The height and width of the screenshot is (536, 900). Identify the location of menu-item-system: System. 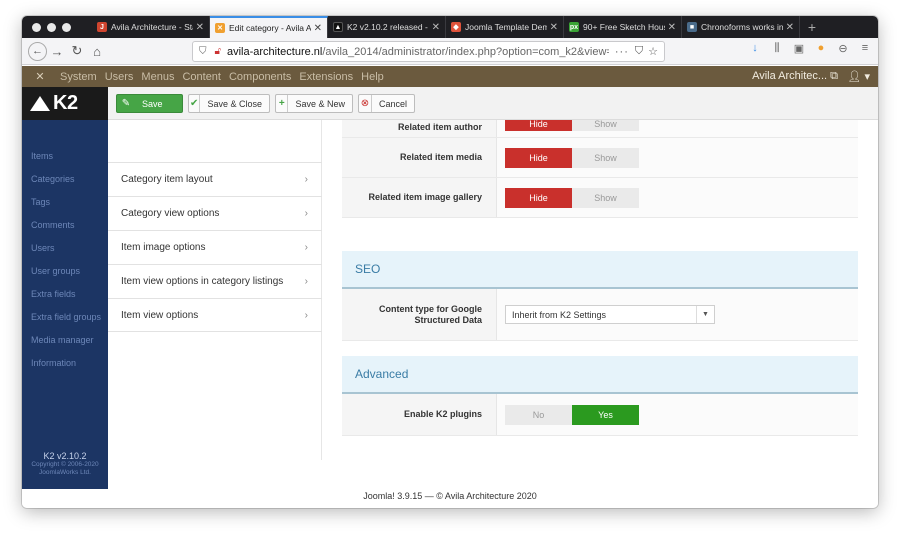
(78, 77).